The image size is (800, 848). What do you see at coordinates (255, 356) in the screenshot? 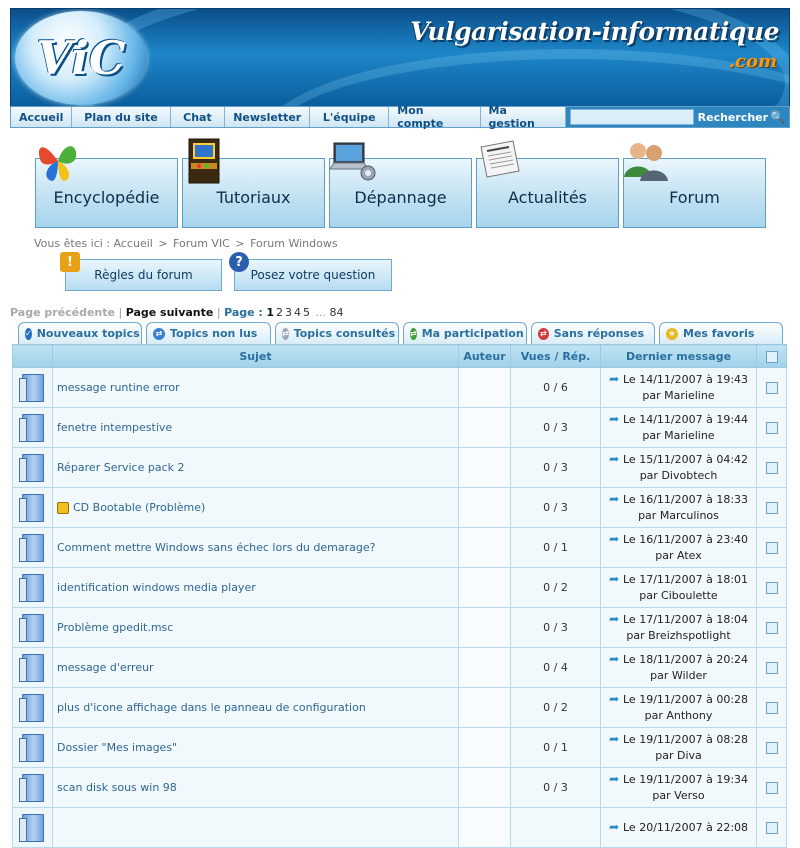
I see `header-subject: Sujet` at bounding box center [255, 356].